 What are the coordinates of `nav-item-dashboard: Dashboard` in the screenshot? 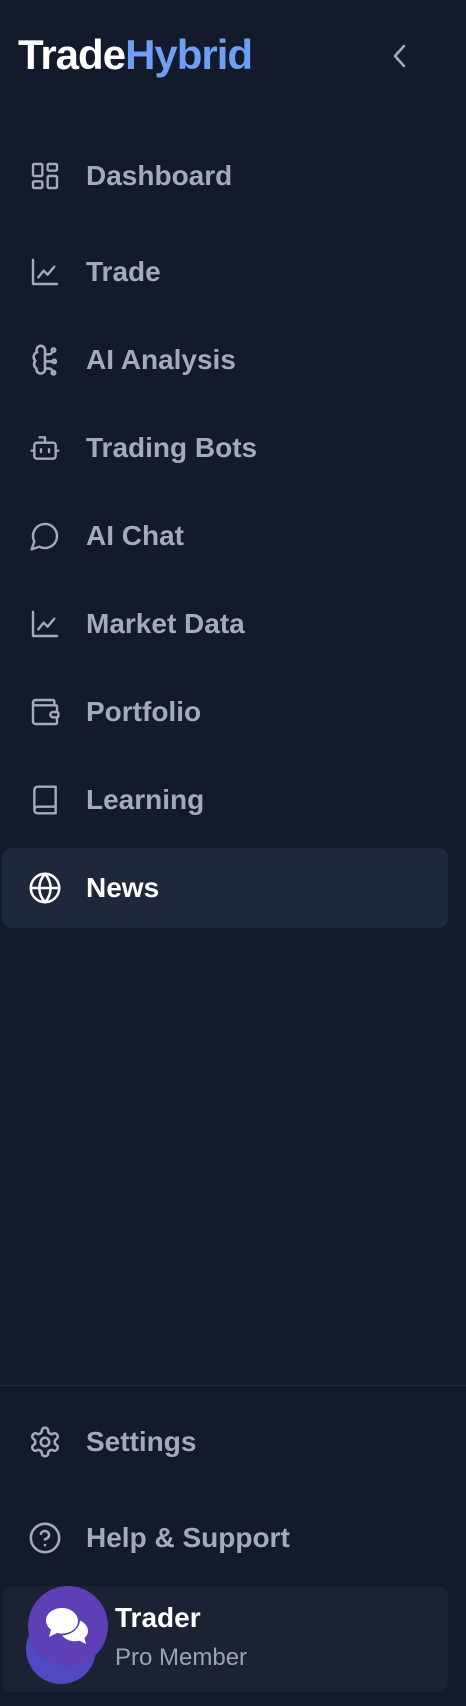 It's located at (225, 176).